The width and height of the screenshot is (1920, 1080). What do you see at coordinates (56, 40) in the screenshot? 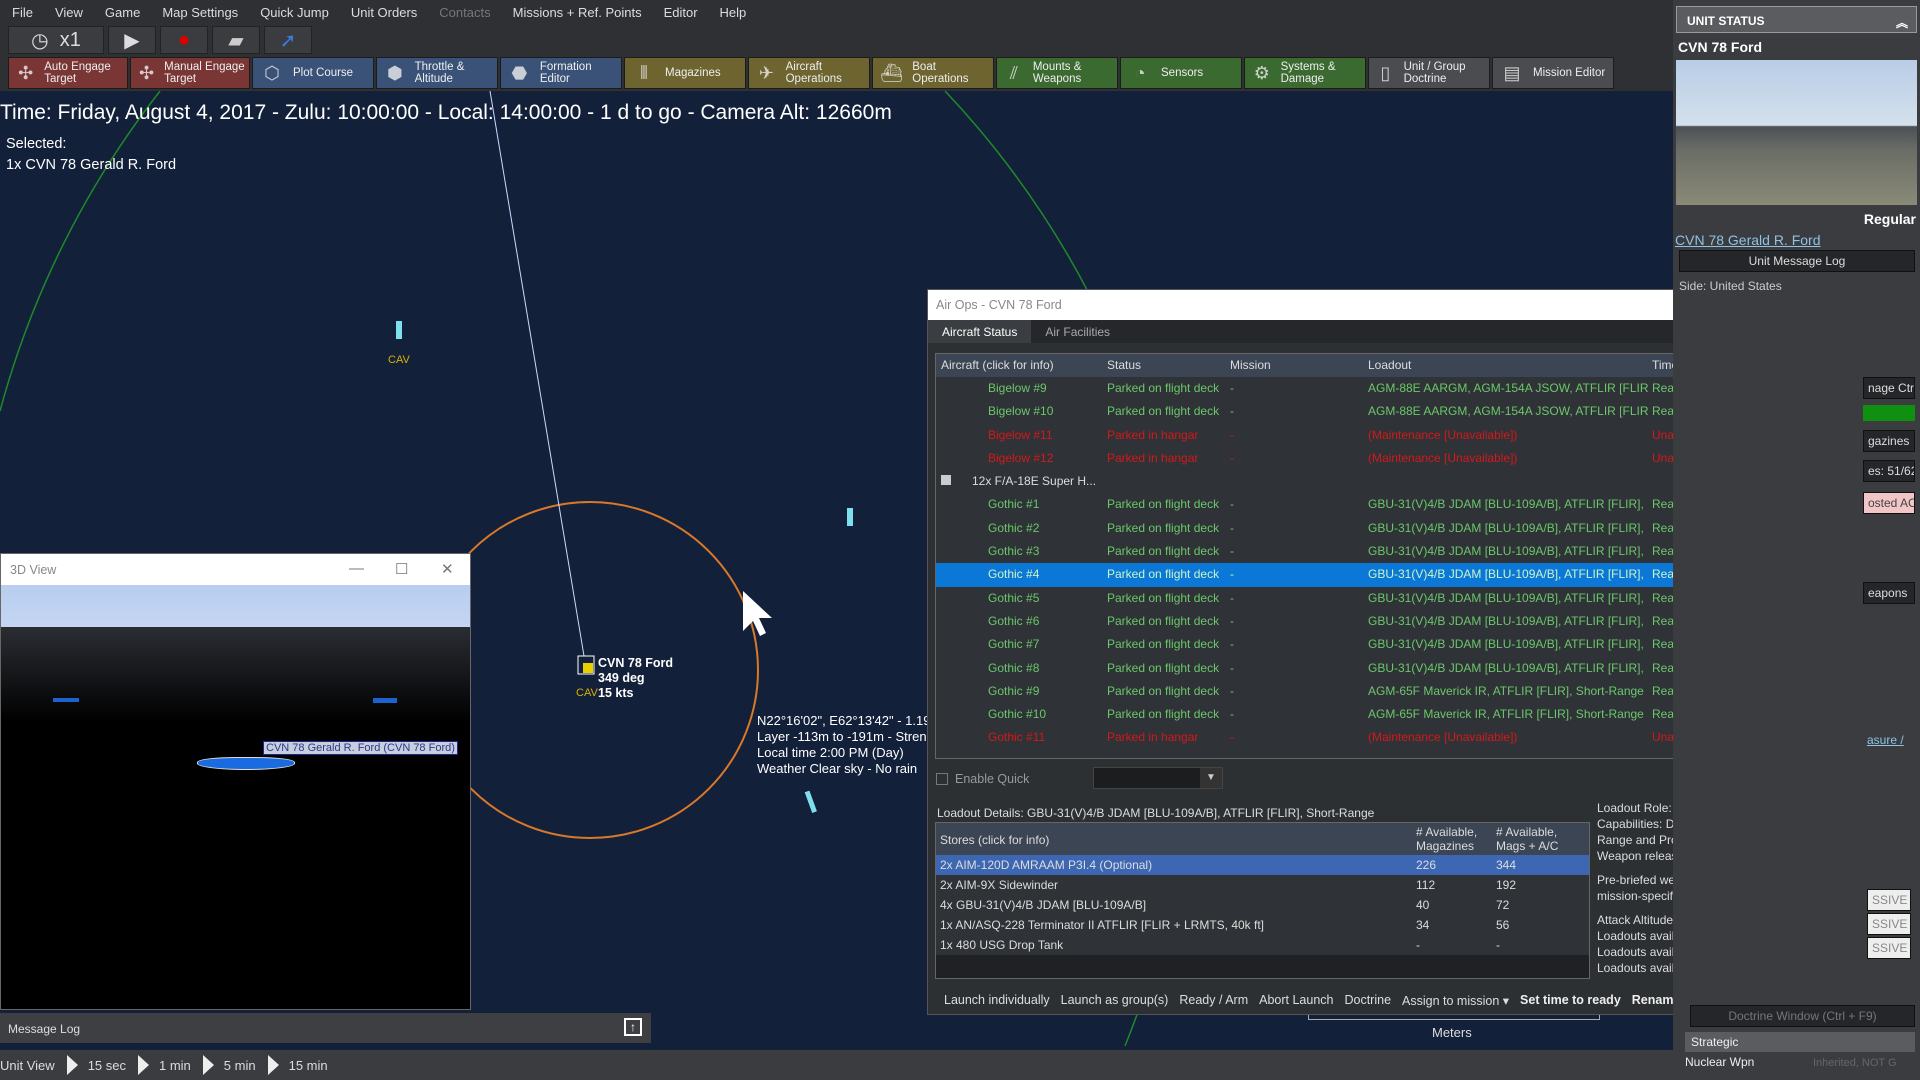
I see `sim-speed-button: ◷ x1` at bounding box center [56, 40].